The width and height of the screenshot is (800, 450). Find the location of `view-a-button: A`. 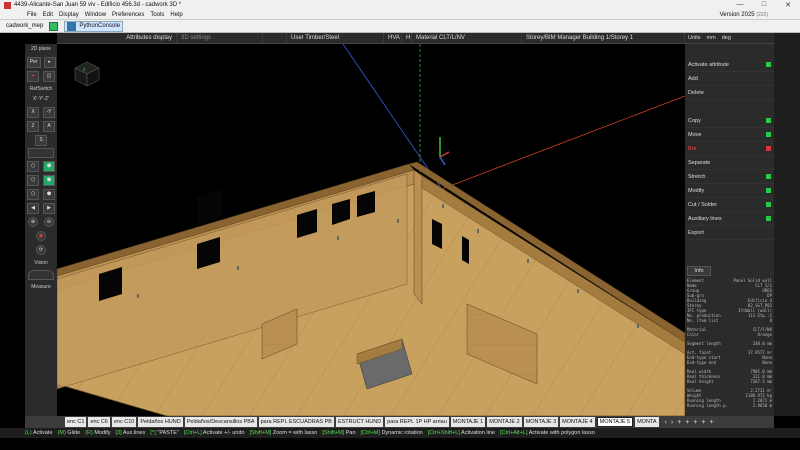

view-a-button: A is located at coordinates (49, 126).